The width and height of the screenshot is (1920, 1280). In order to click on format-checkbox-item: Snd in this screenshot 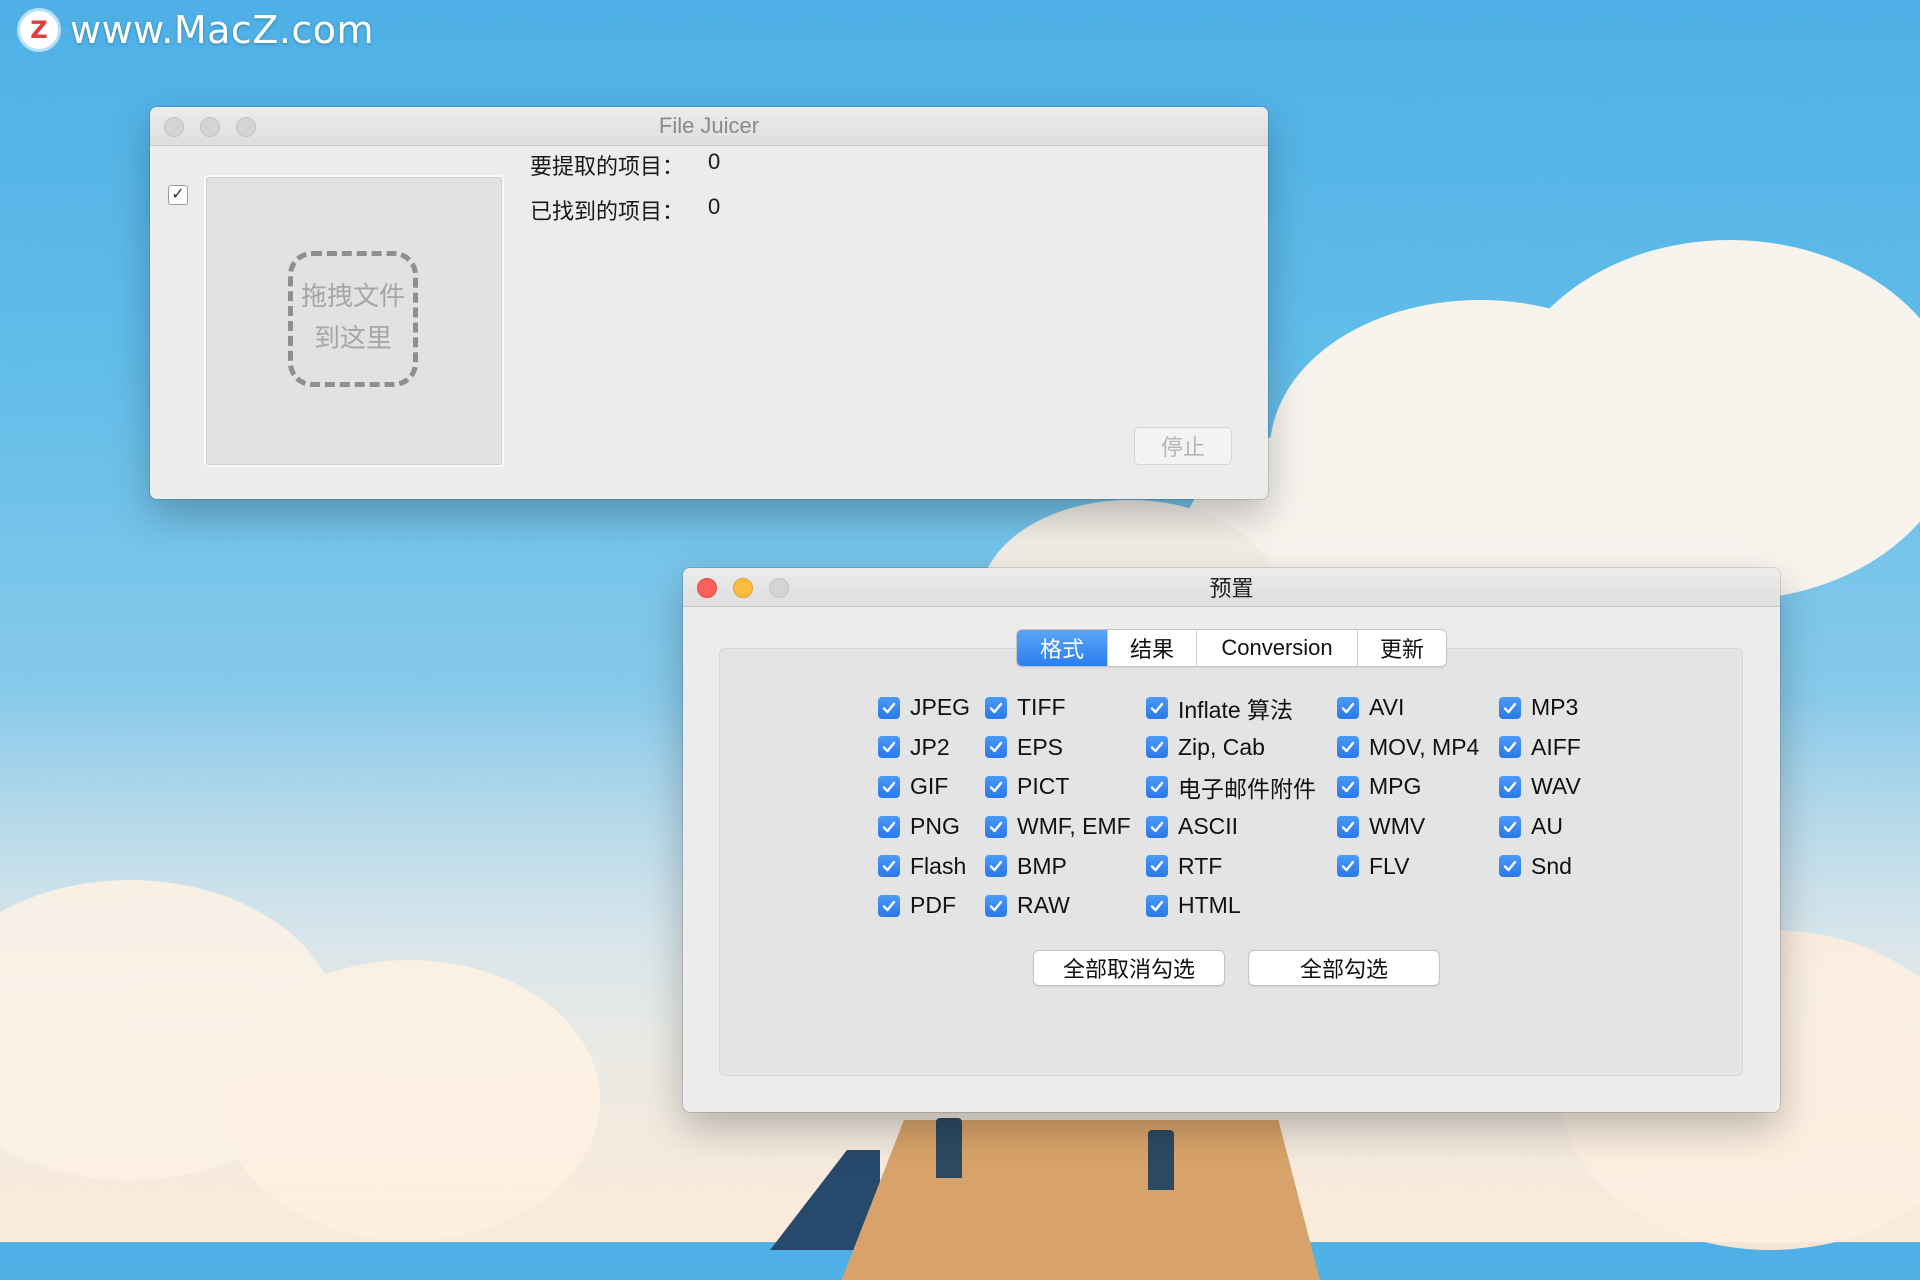, I will do `click(1540, 866)`.